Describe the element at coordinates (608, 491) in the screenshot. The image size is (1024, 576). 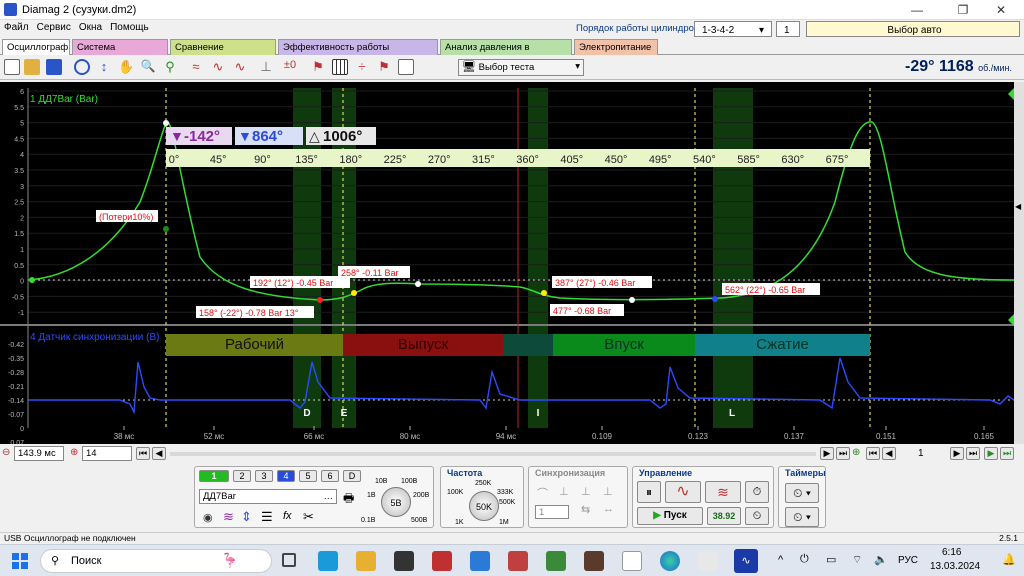
I see `sync-mode-icon: ⊥` at that location.